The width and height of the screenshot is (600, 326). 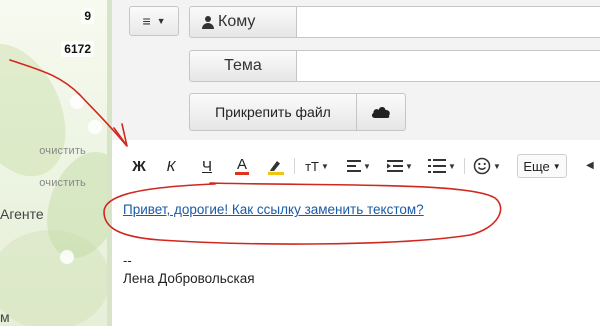 I want to click on more-label: Еще, so click(x=536, y=166).